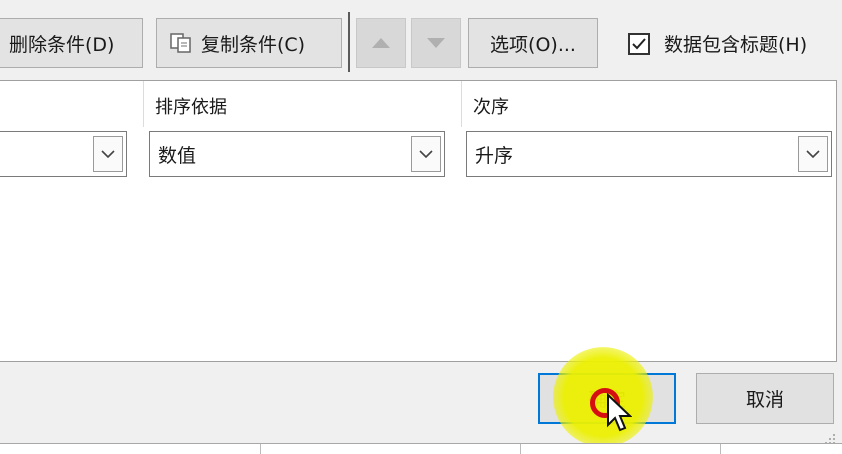 This screenshot has height=454, width=842. Describe the element at coordinates (649, 154) in the screenshot. I see `order-select: 升序` at that location.